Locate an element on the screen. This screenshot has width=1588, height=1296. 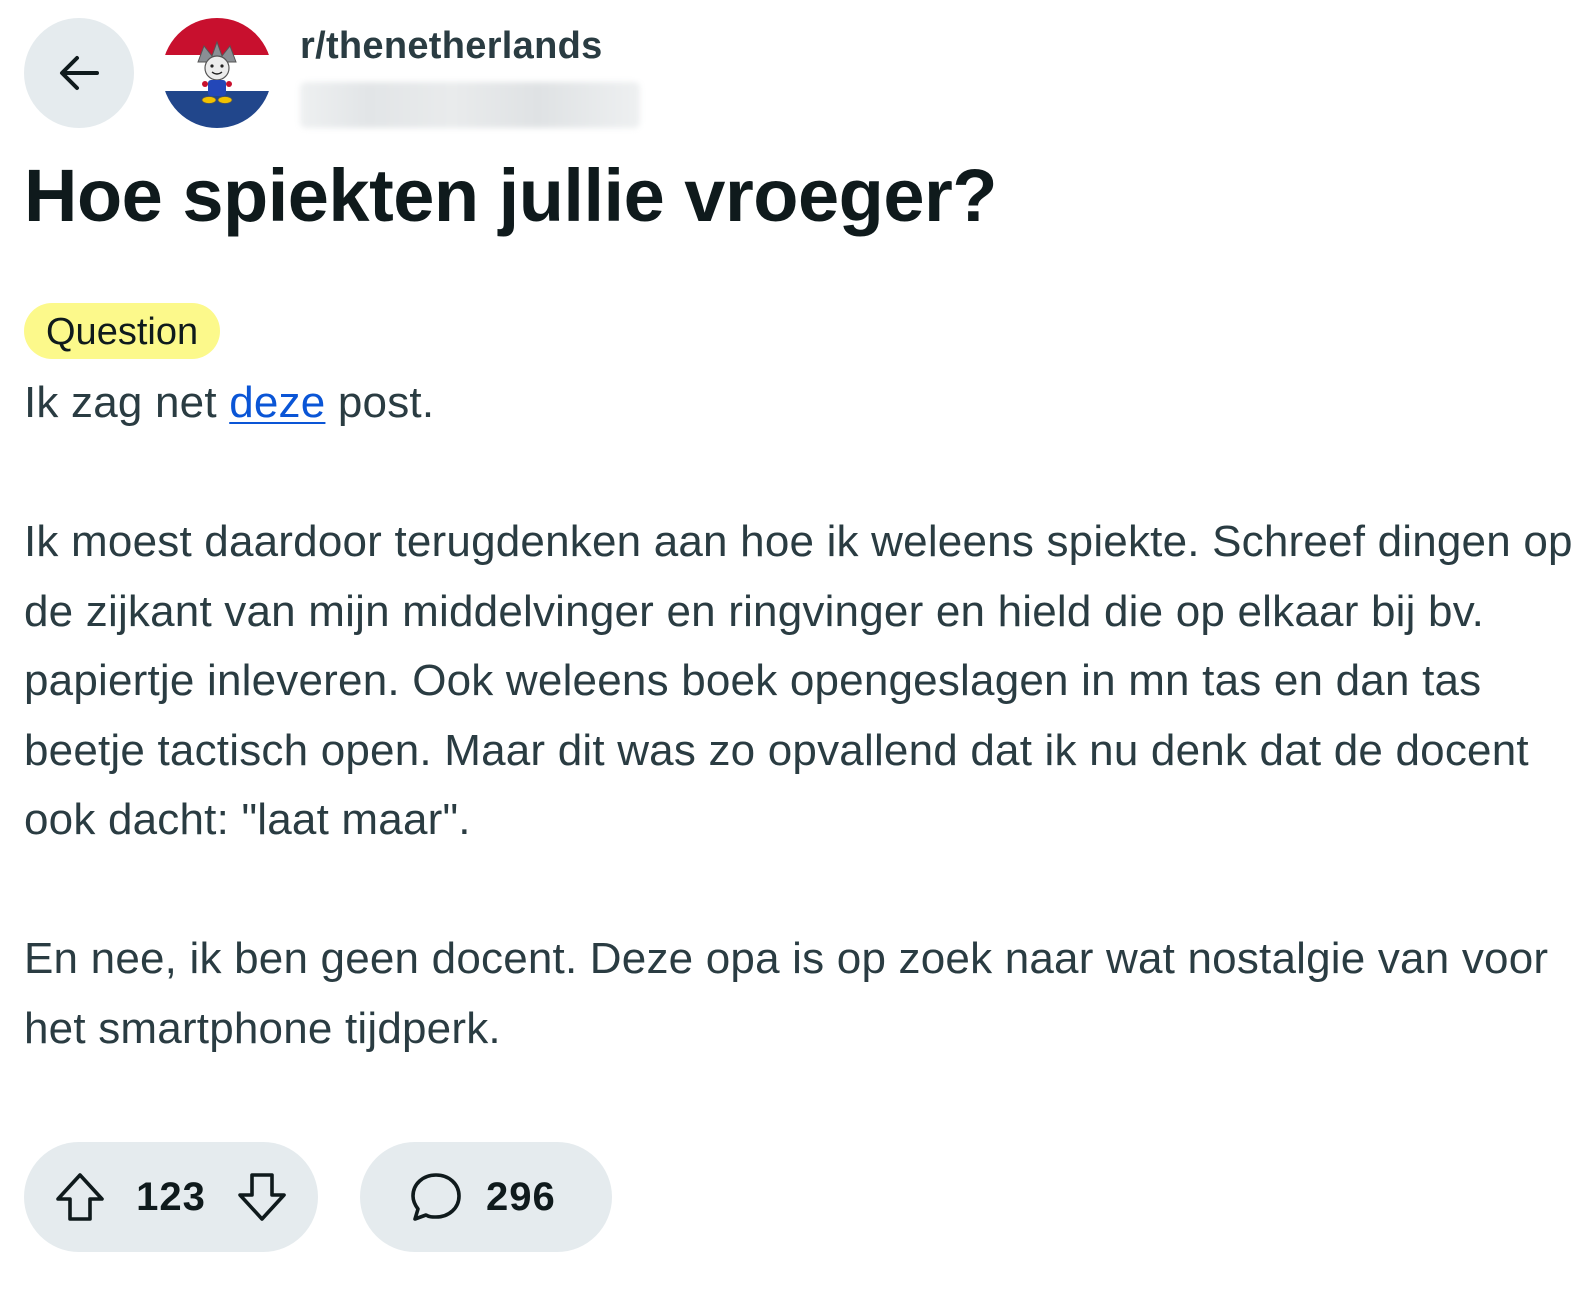
post-text: Ik zag net is located at coordinates (127, 402).